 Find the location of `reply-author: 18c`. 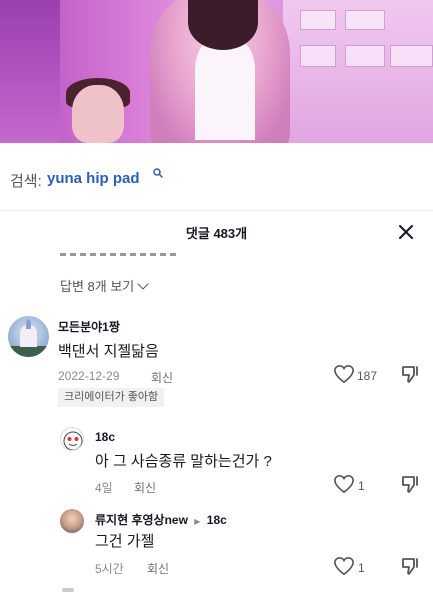

reply-author: 18c is located at coordinates (105, 437).